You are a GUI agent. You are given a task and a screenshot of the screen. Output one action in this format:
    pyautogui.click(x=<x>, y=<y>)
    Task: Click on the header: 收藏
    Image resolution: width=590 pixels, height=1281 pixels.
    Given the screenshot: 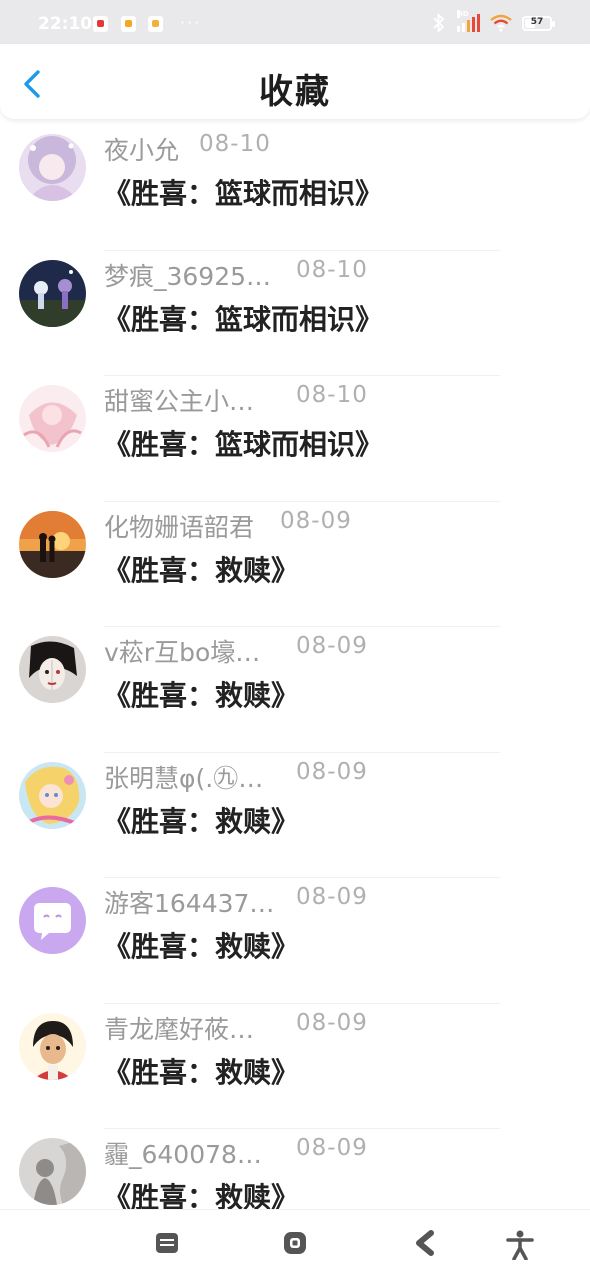 What is the action you would take?
    pyautogui.click(x=295, y=81)
    